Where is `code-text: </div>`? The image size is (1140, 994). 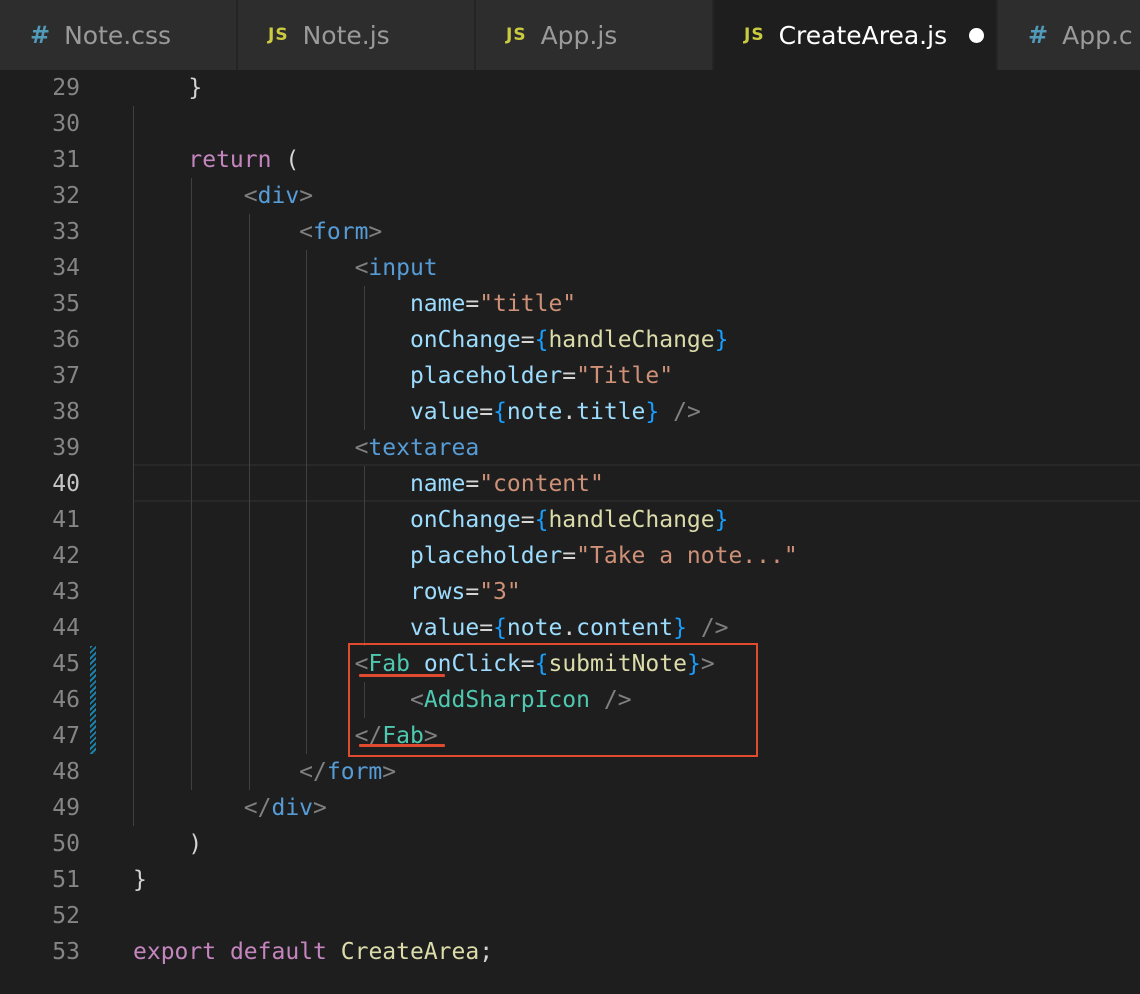
code-text: </div> is located at coordinates (230, 808).